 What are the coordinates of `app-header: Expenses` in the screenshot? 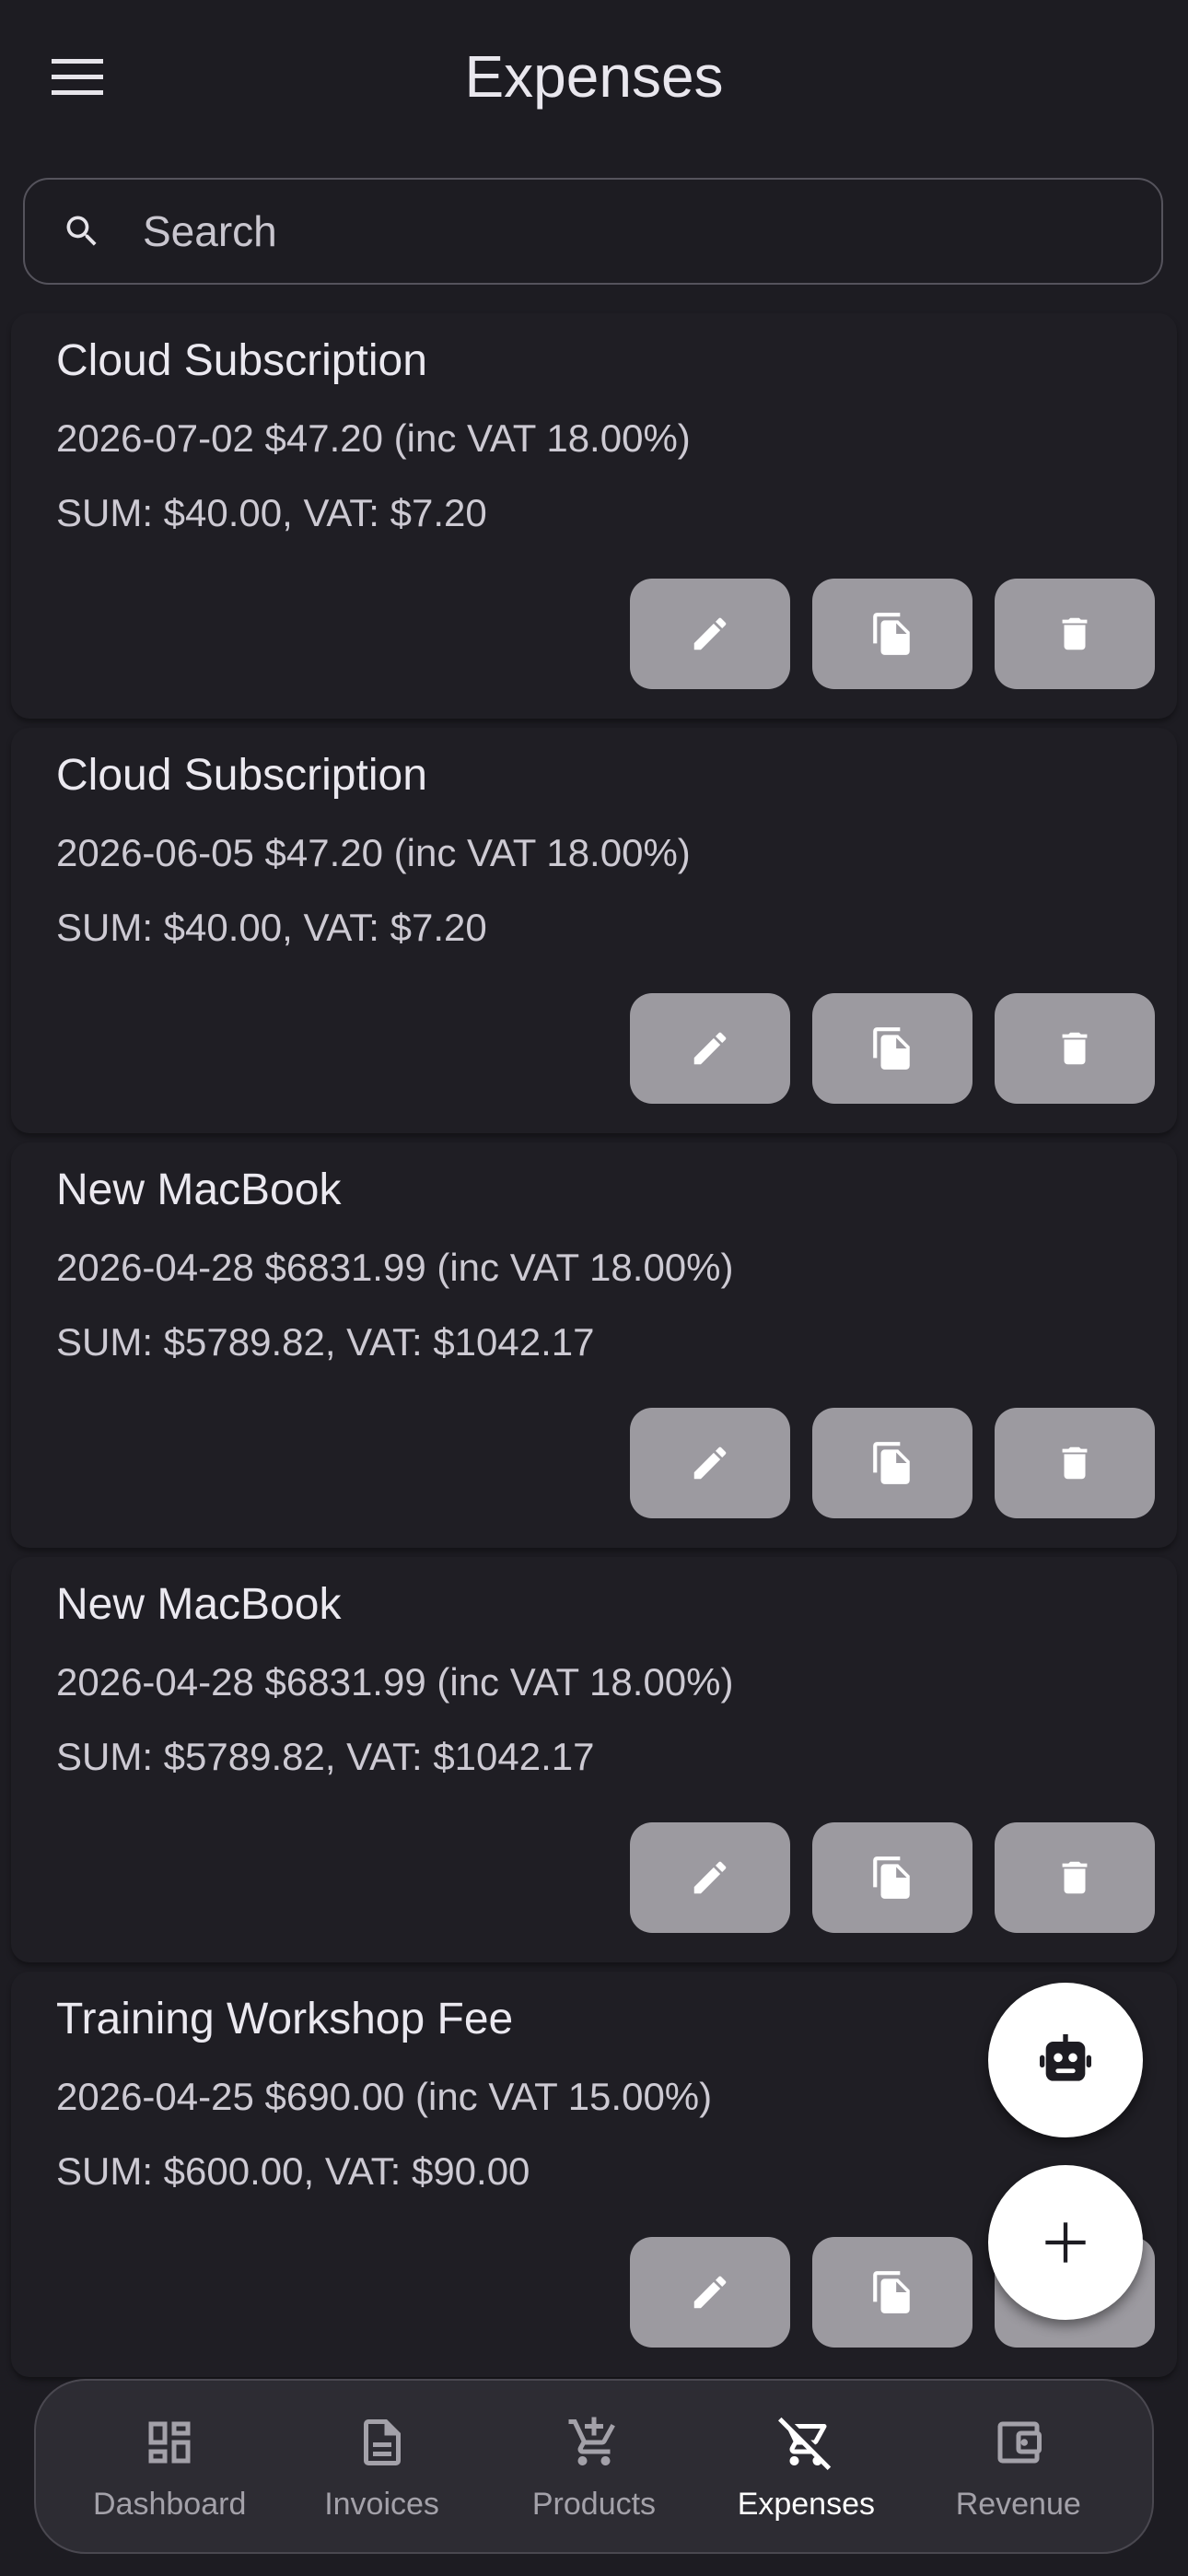 It's located at (594, 78).